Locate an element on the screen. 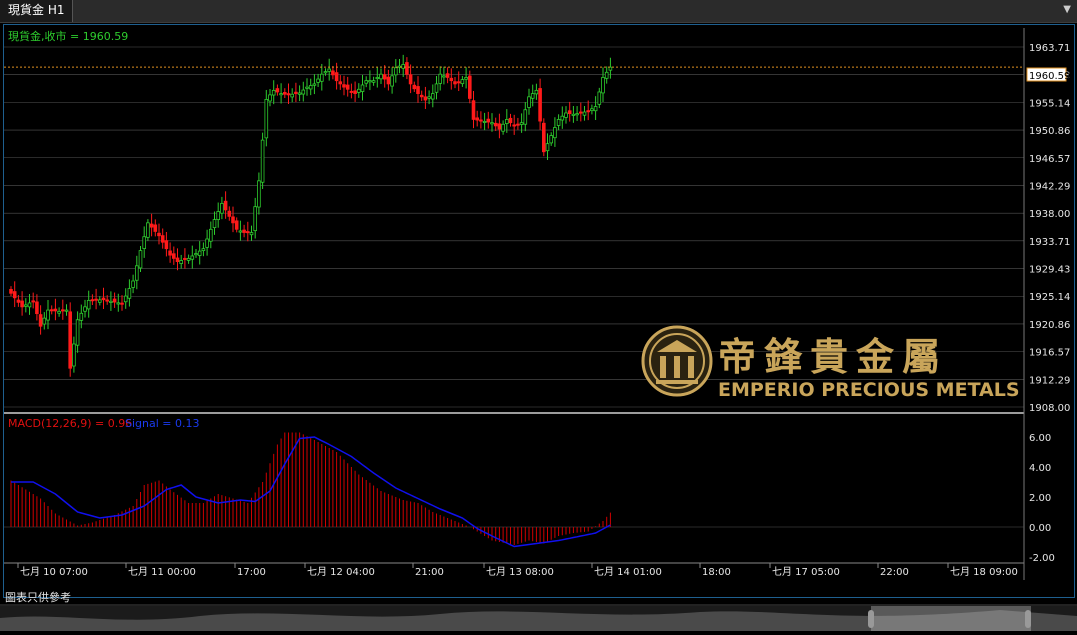 The height and width of the screenshot is (635, 1077). brand-logo: 帝鋒貴金屬 EMPERIO PRECIOUS METALS is located at coordinates (830, 363).